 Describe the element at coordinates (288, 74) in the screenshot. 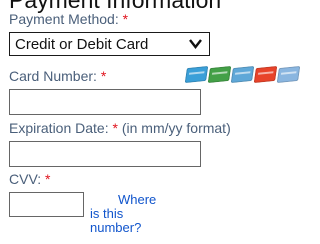

I see `diners-card-icon` at that location.